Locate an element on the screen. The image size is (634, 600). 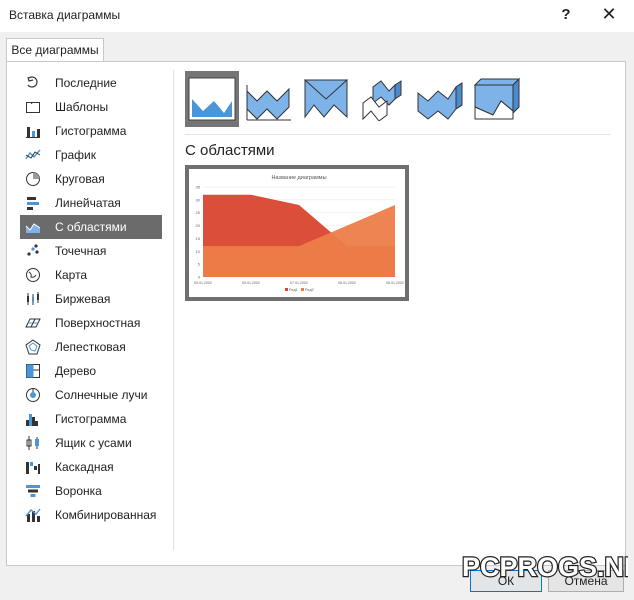
sidebar-item-pie-chart: Круговая is located at coordinates (91, 179).